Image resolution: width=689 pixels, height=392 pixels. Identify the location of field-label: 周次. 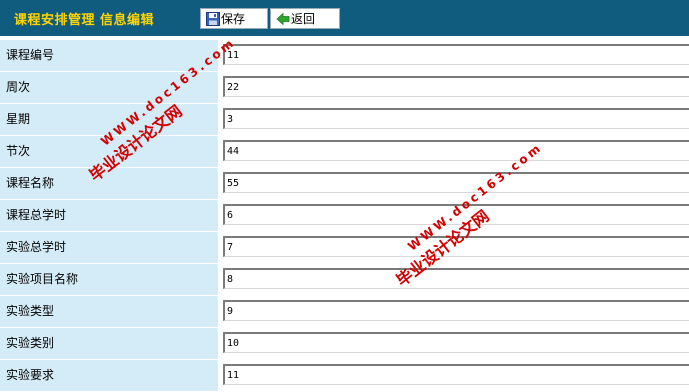
(109, 87).